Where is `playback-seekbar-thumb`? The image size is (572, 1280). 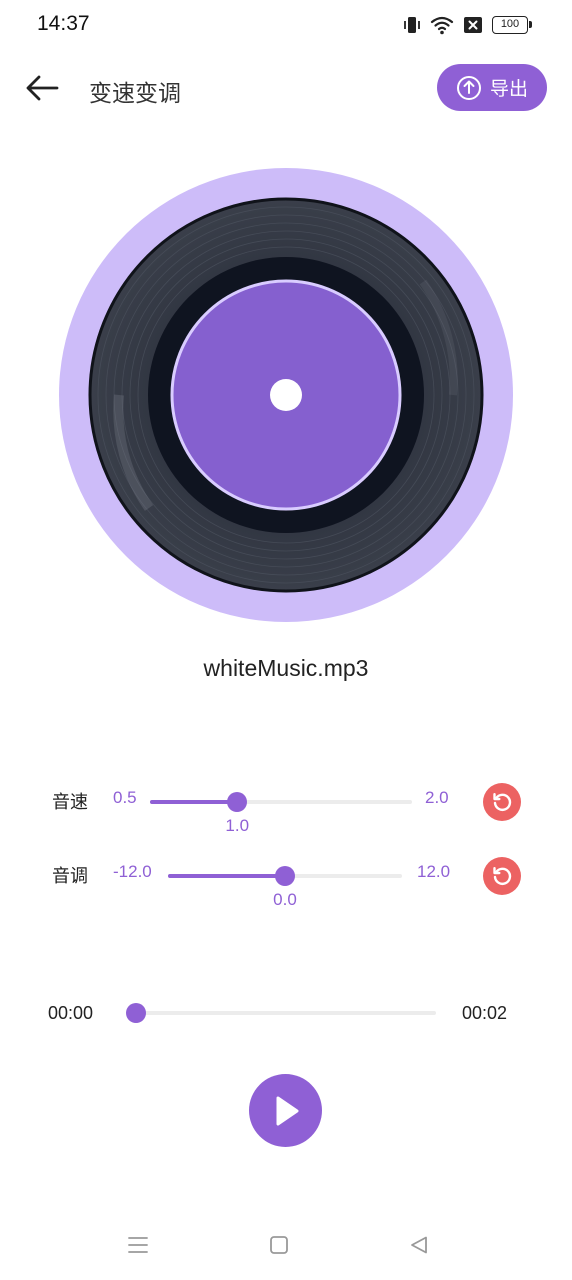
playback-seekbar-thumb is located at coordinates (136, 1013).